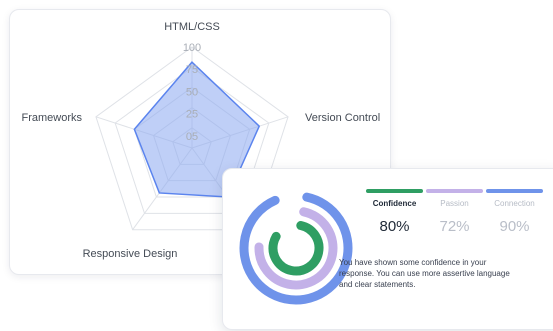  What do you see at coordinates (514, 203) in the screenshot?
I see `metric-connection-name: Connection` at bounding box center [514, 203].